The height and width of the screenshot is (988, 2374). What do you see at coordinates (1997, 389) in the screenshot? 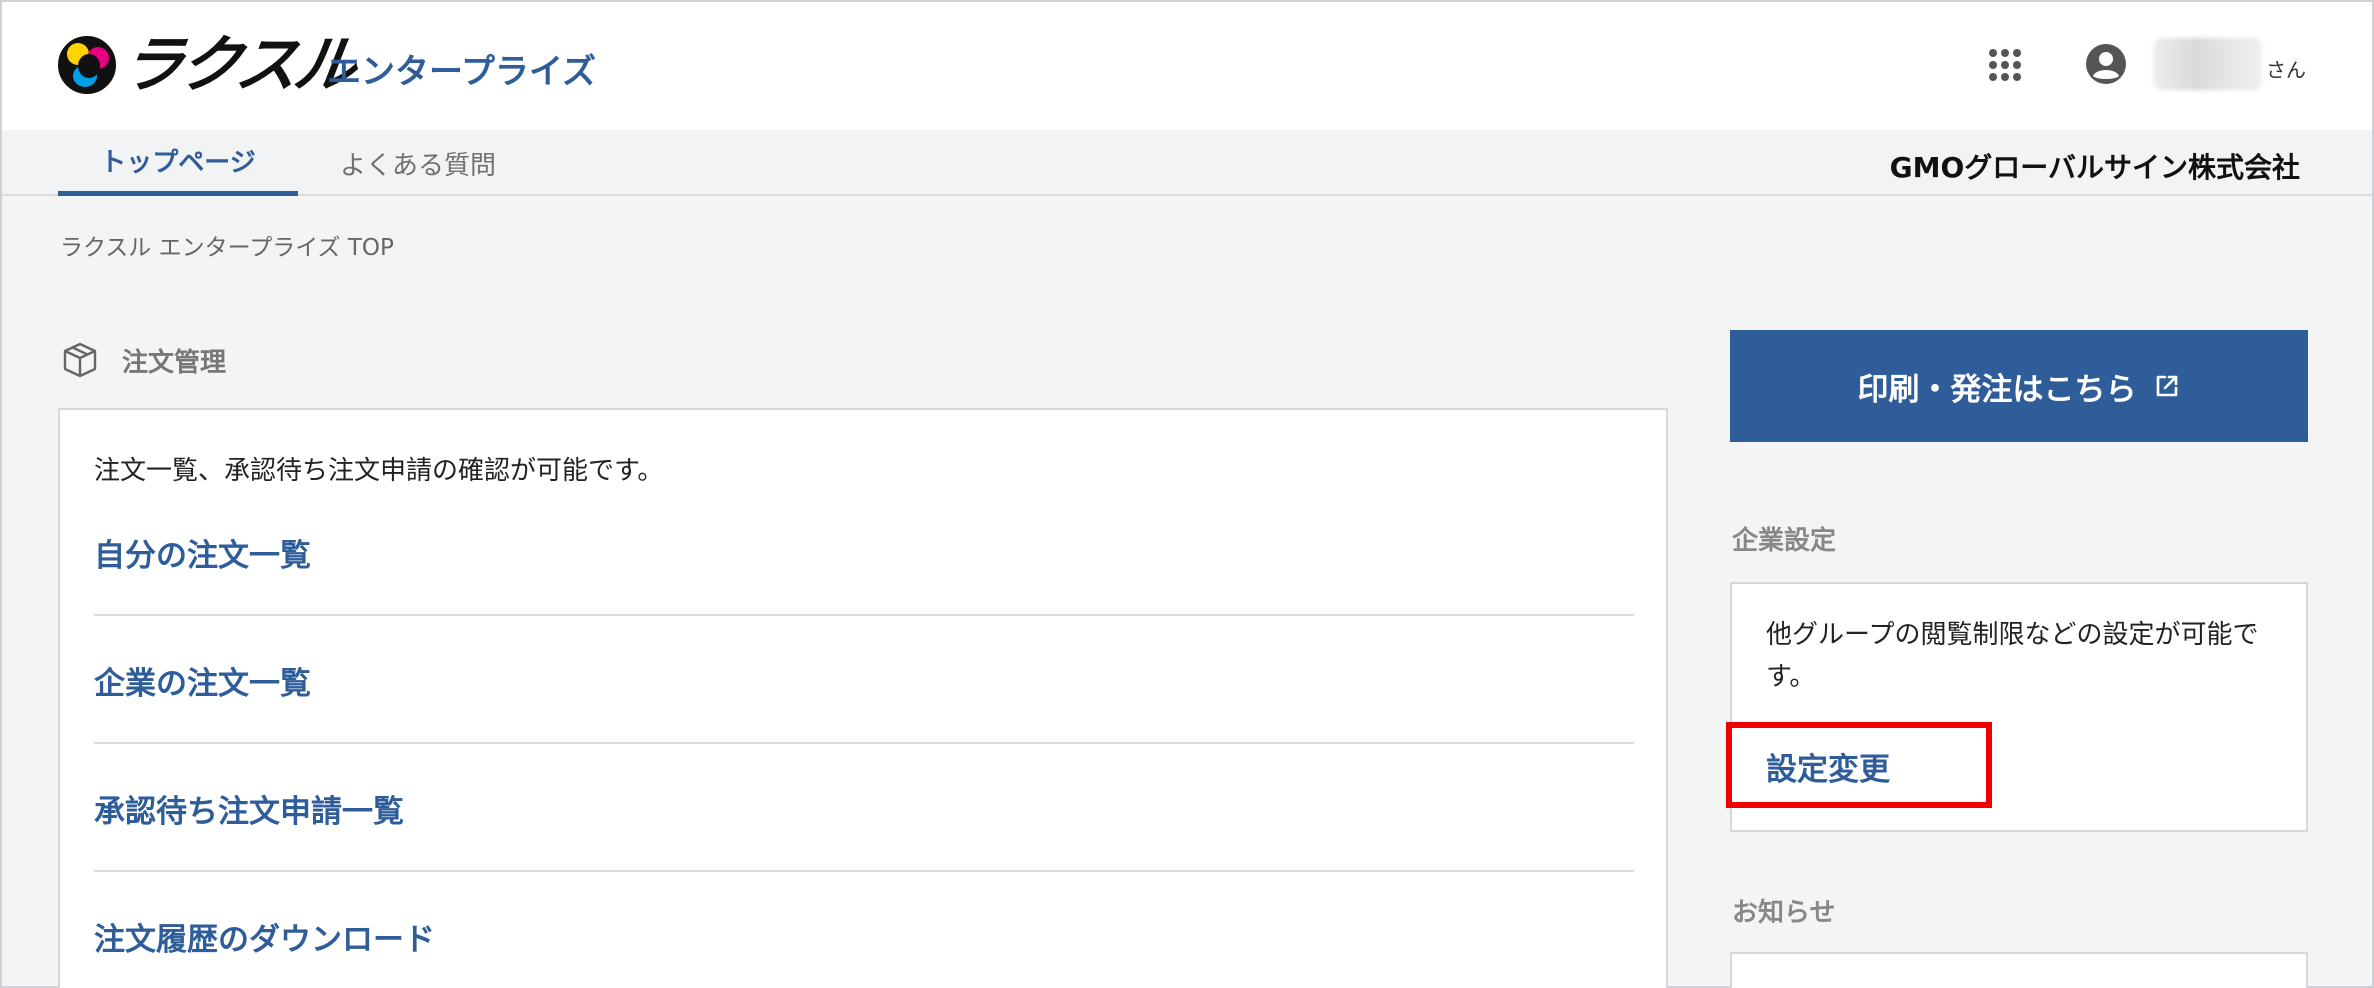
I see `print-order-button-label: 印刷・発注はこちら` at bounding box center [1997, 389].